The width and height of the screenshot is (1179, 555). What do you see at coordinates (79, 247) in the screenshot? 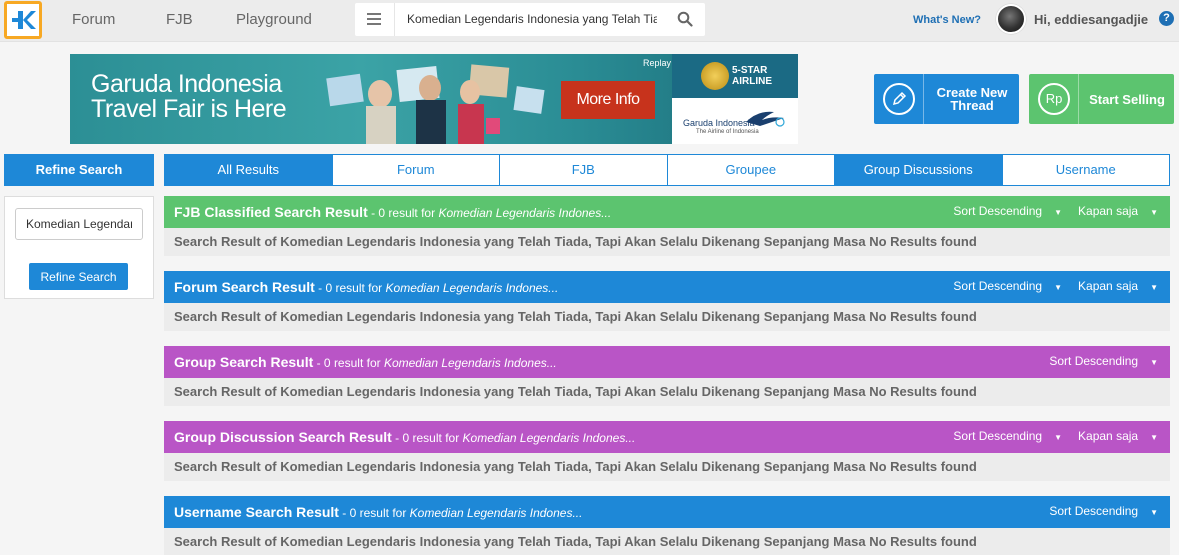
I see `refine-search-panel: Refine Search` at bounding box center [79, 247].